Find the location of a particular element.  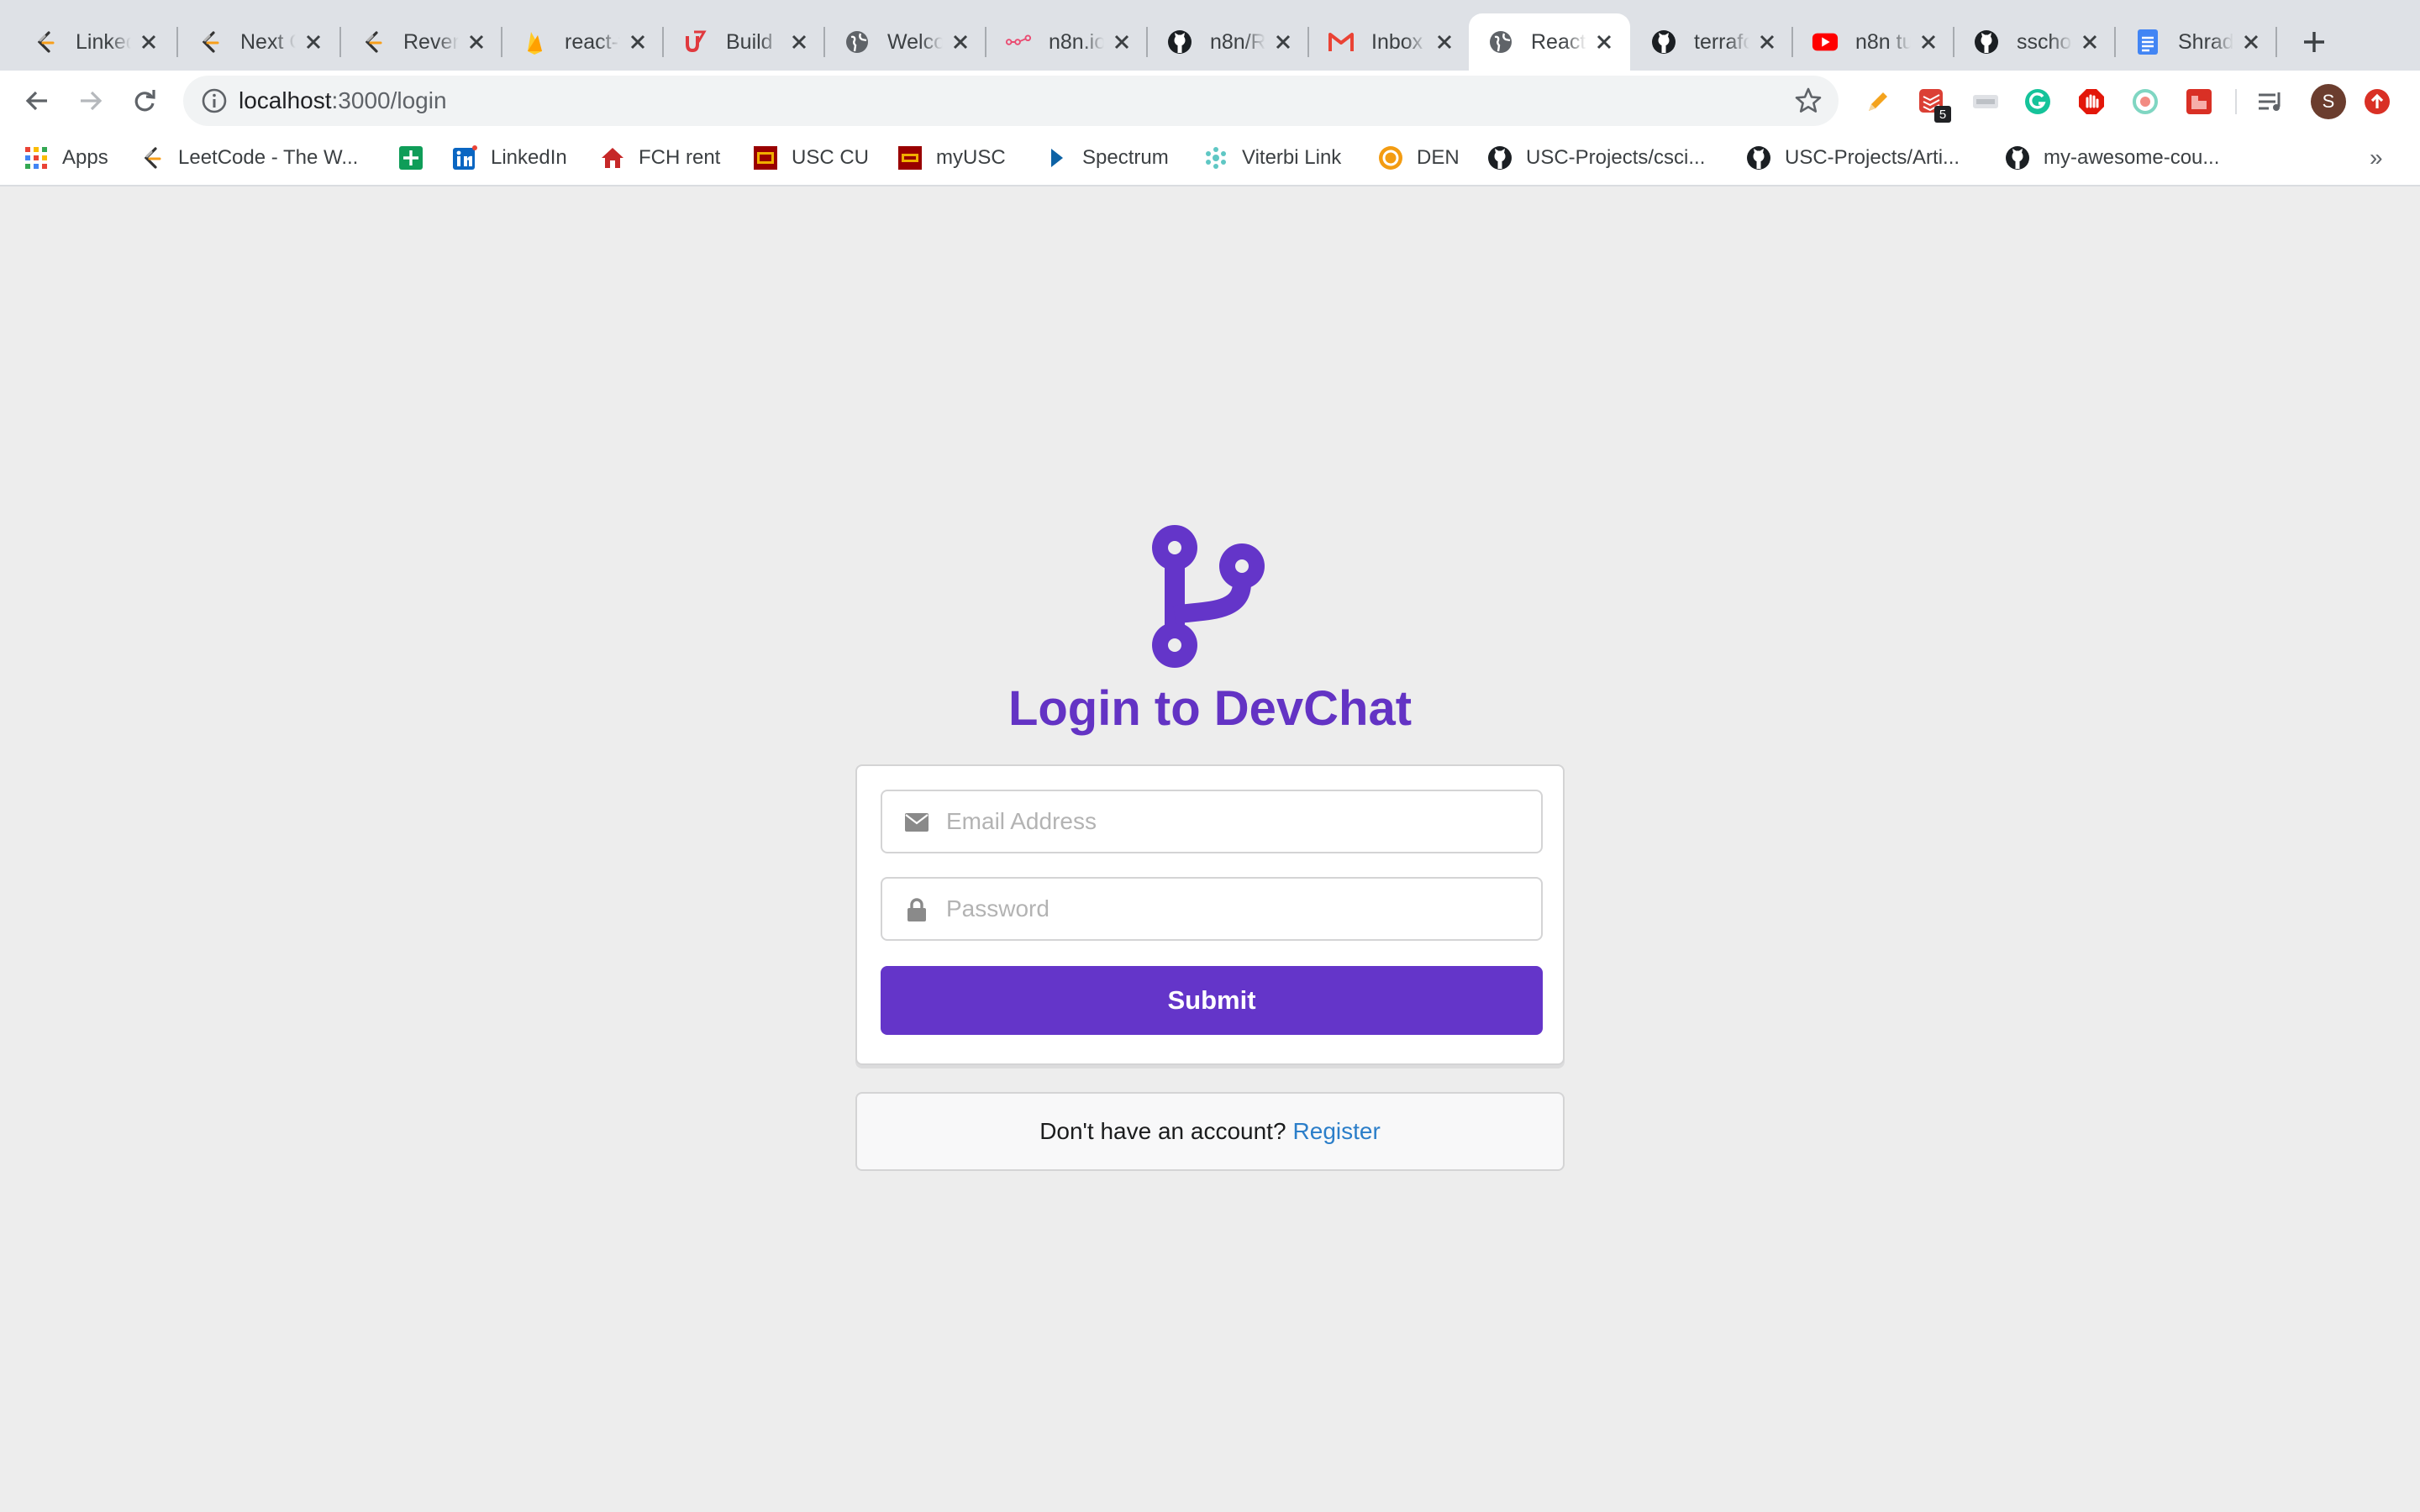

den-icon is located at coordinates (1390, 158).